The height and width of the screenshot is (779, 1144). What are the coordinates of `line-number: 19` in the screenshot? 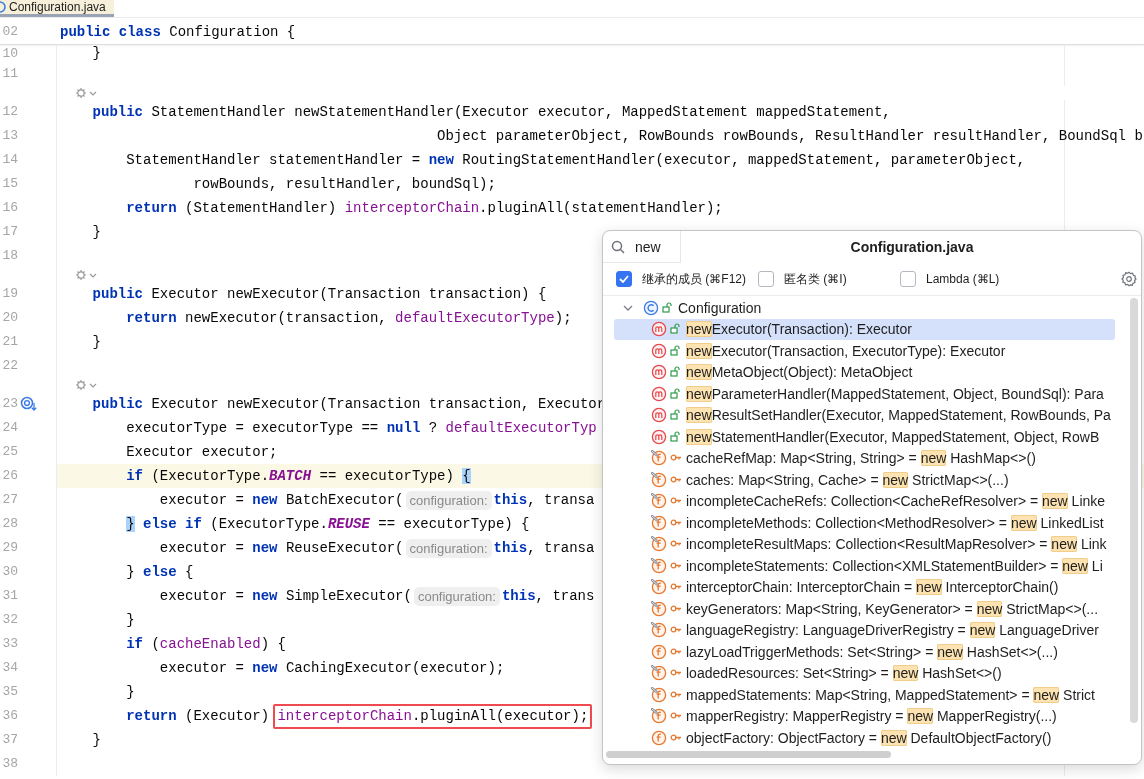 It's located at (9, 294).